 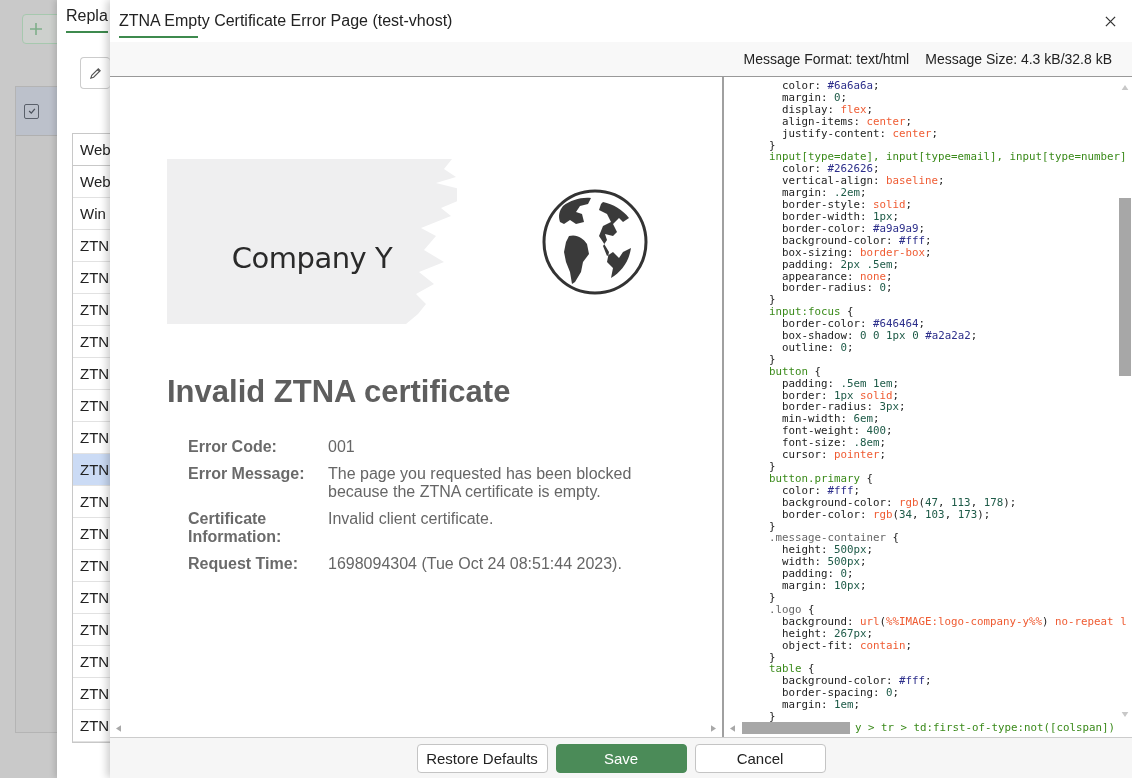 What do you see at coordinates (837, 276) in the screenshot?
I see `code-line: appearance: none;` at bounding box center [837, 276].